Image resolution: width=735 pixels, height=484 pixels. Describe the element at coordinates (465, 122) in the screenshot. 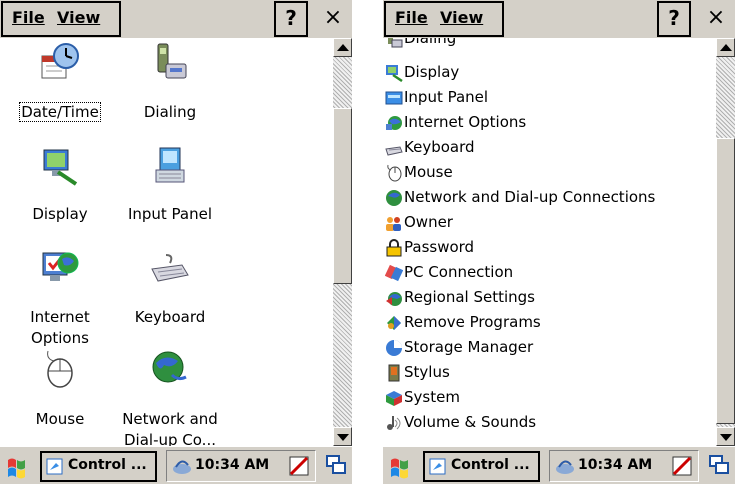

I see `list-item-label: Internet Options` at that location.